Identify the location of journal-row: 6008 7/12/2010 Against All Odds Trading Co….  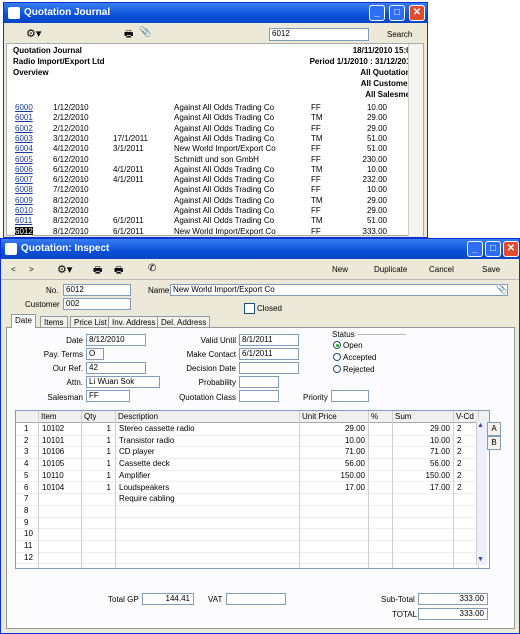
(204, 190).